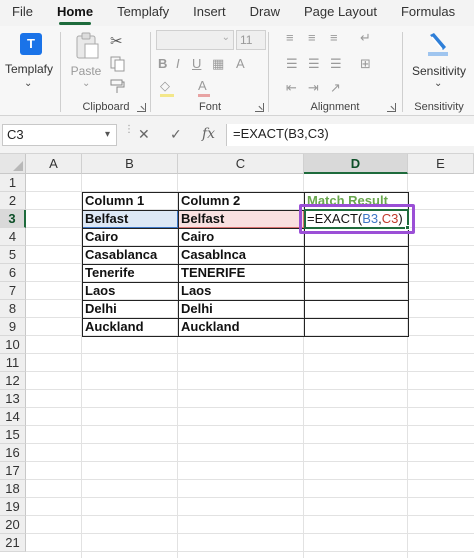 The height and width of the screenshot is (558, 474). Describe the element at coordinates (22, 13) in the screenshot. I see `tab-file: File` at that location.